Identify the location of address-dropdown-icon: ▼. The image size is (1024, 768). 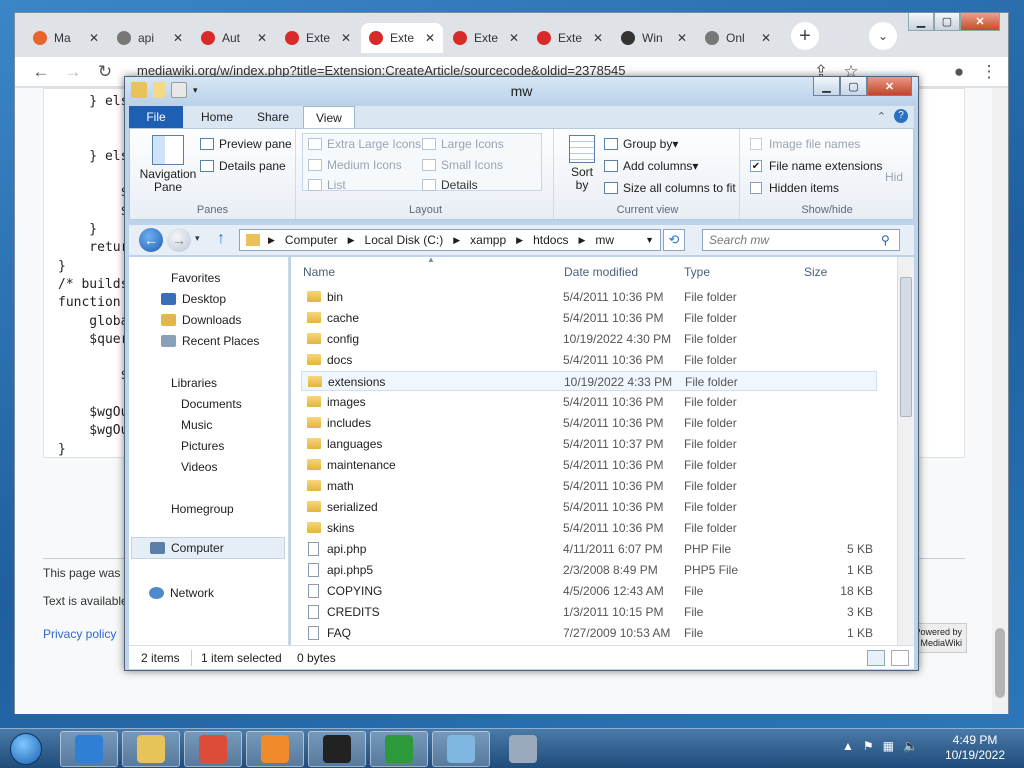
(649, 240).